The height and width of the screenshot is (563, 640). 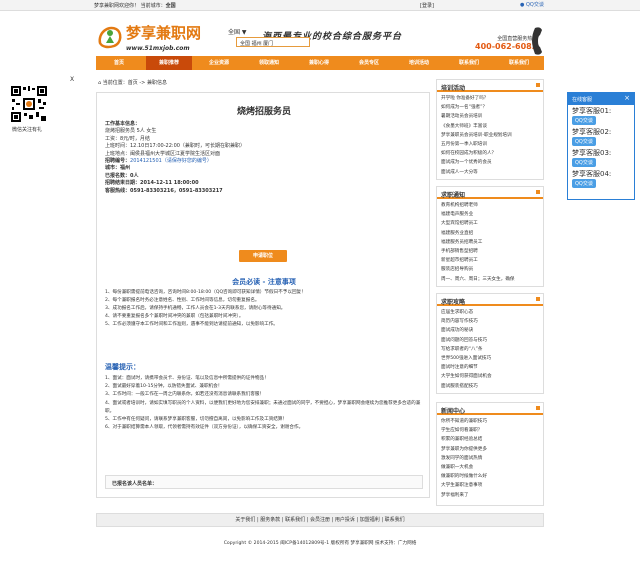 I want to click on list-item: 激发同学的面试热情, so click(x=490, y=458).